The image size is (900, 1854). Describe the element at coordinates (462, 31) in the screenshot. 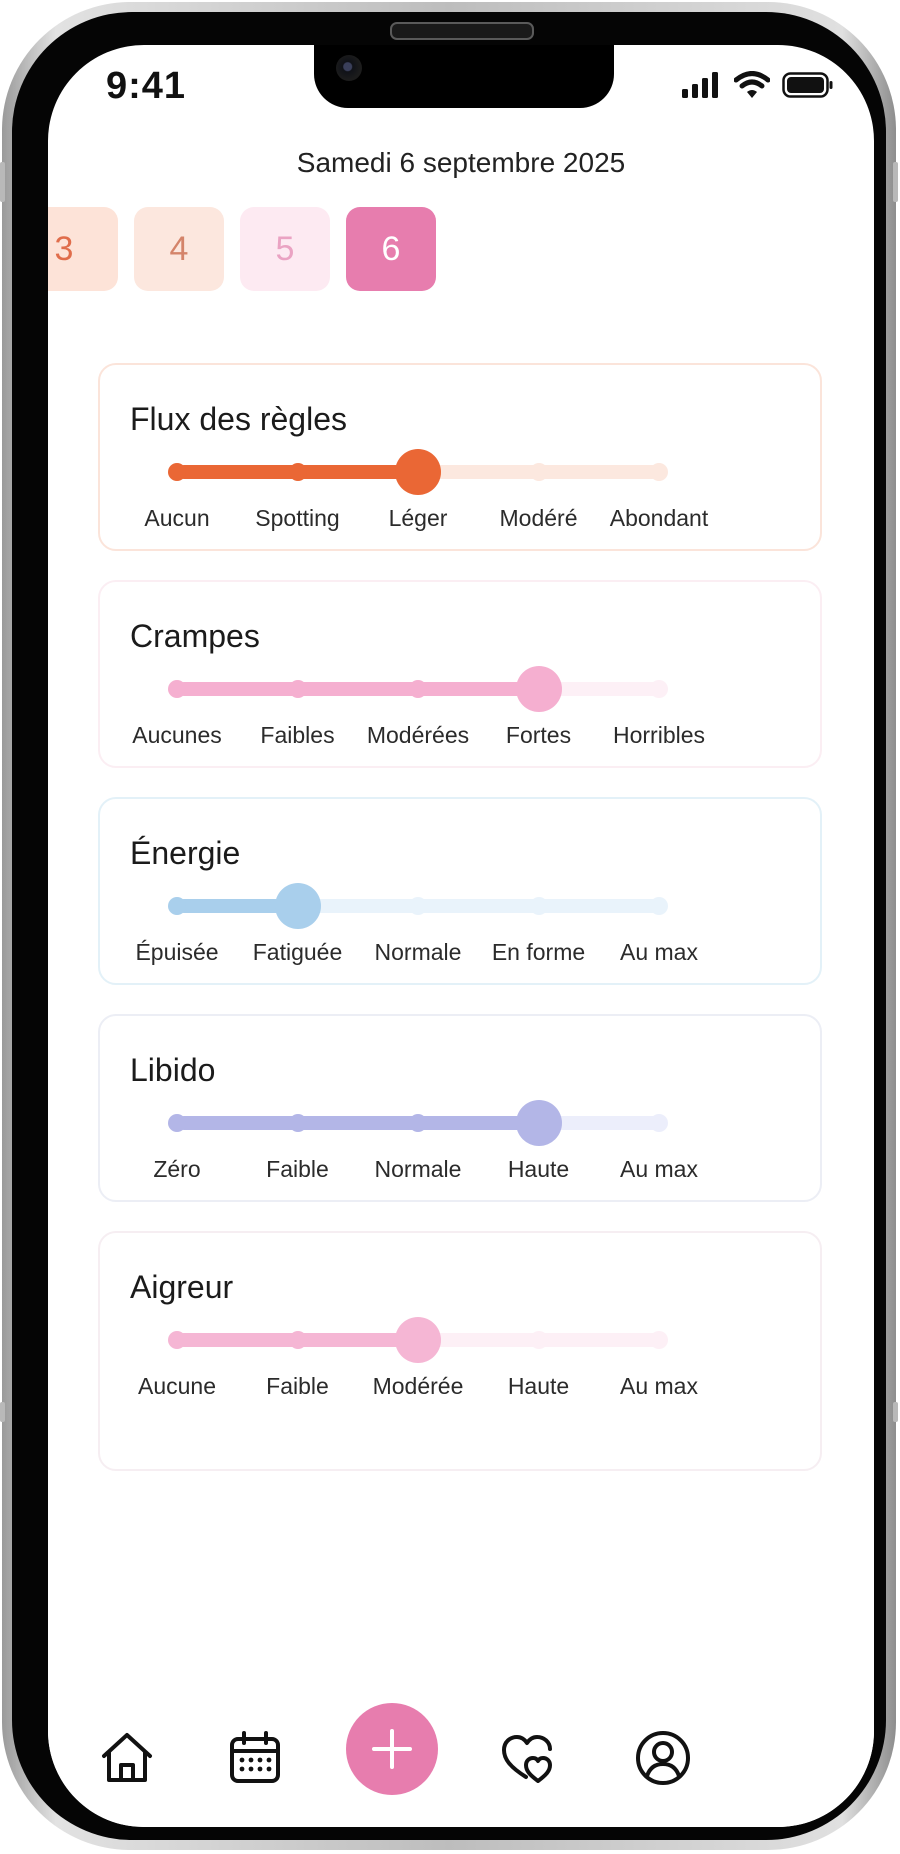

I see `speaker-grille` at that location.